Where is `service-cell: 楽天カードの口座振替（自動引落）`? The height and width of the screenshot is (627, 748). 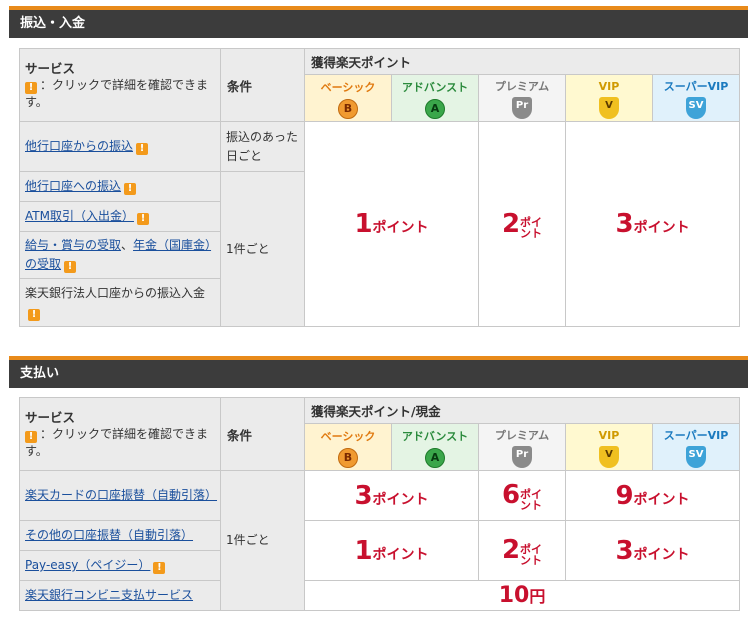 service-cell: 楽天カードの口座振替（自動引落） is located at coordinates (120, 495).